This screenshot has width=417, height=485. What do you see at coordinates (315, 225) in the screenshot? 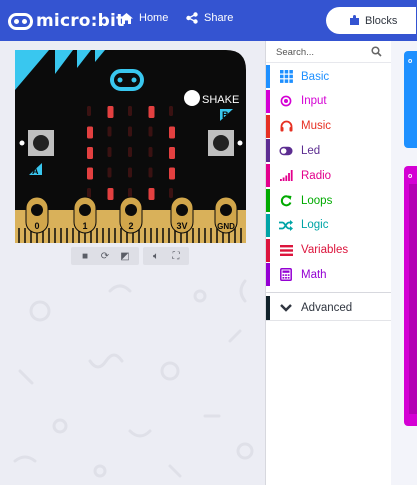
I see `category-label: Logic` at bounding box center [315, 225].